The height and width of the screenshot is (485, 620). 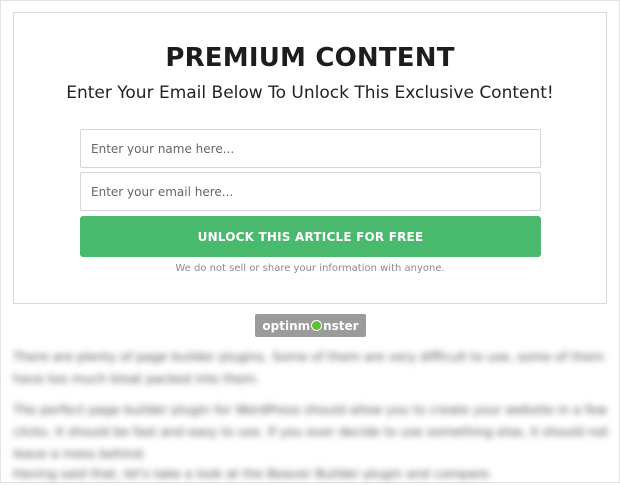 I want to click on optinmonster-badge: optinm nster, so click(x=310, y=325).